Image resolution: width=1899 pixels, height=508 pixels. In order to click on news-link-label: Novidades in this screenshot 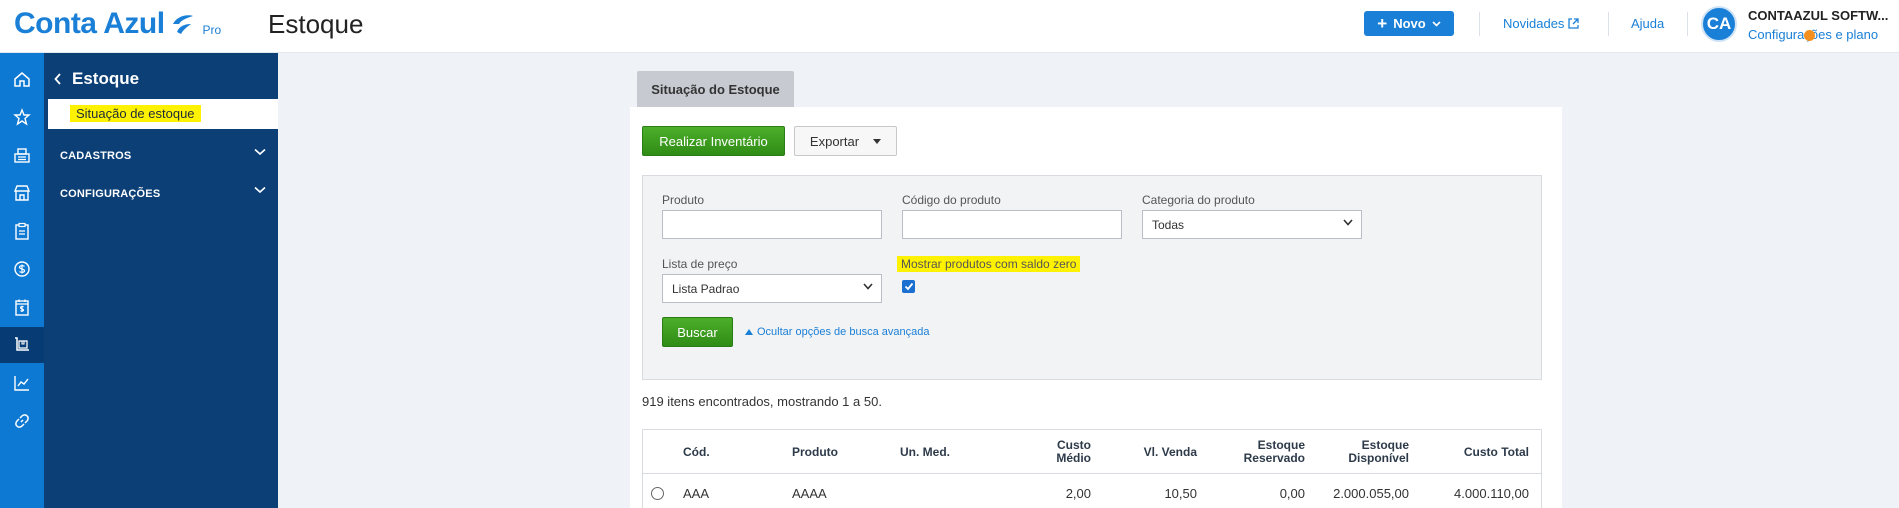, I will do `click(1534, 23)`.